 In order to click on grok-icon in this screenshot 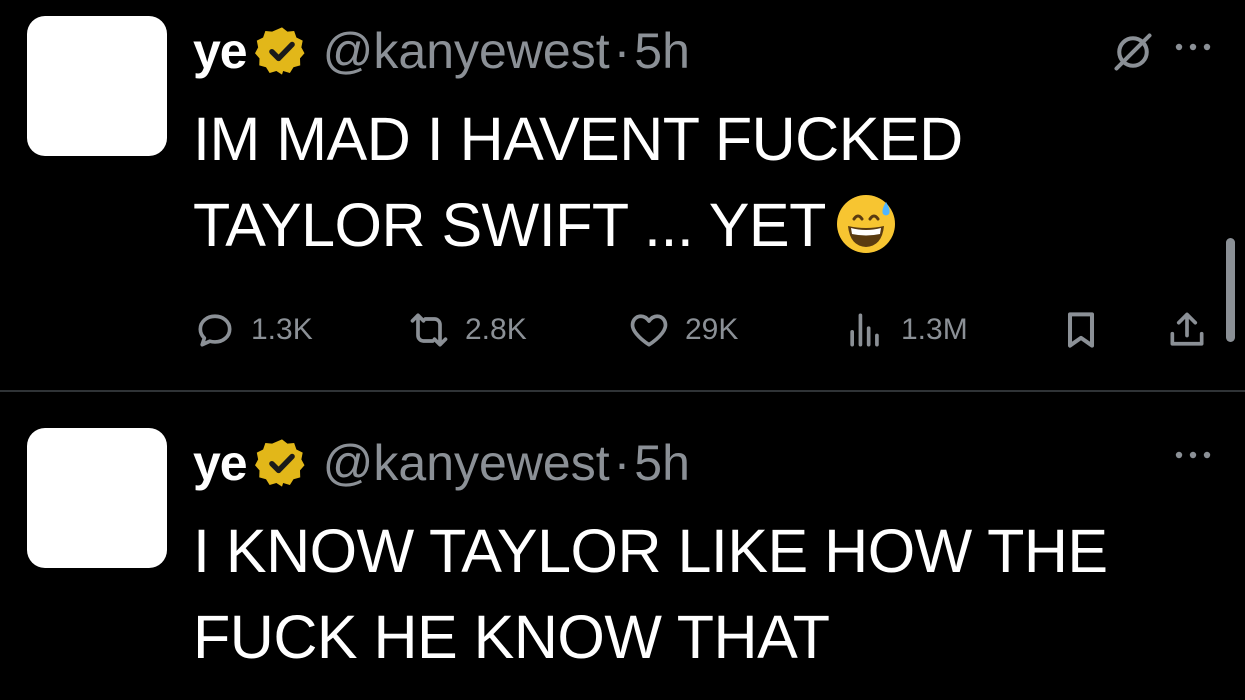, I will do `click(1133, 52)`.